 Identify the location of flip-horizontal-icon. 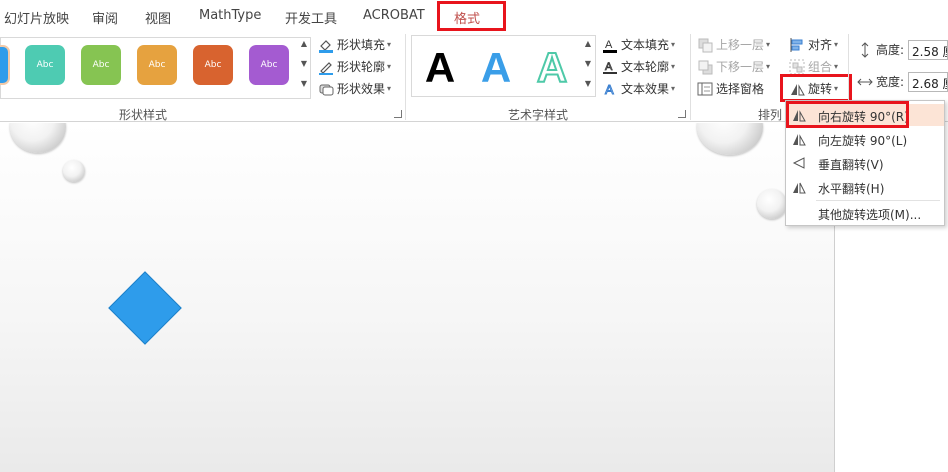
(799, 187).